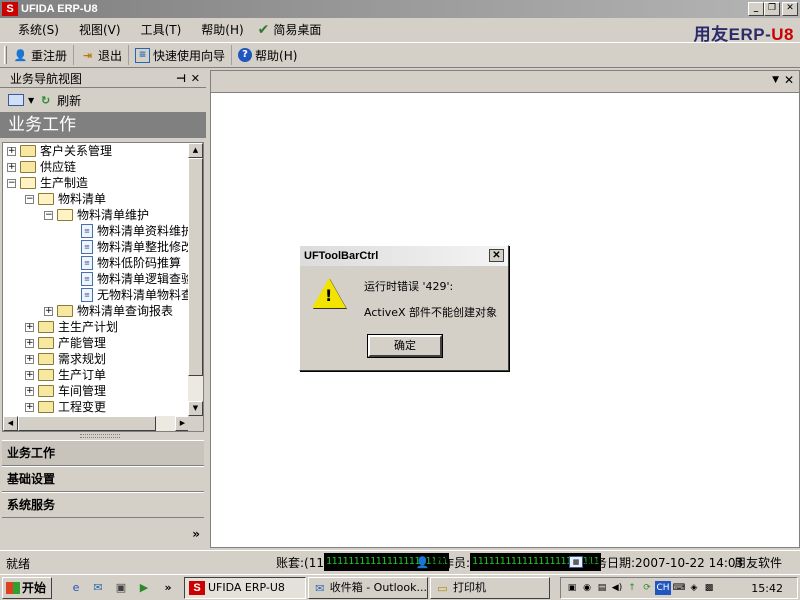 This screenshot has width=800, height=600. I want to click on tree-node: − 物料清单, so click(65, 199).